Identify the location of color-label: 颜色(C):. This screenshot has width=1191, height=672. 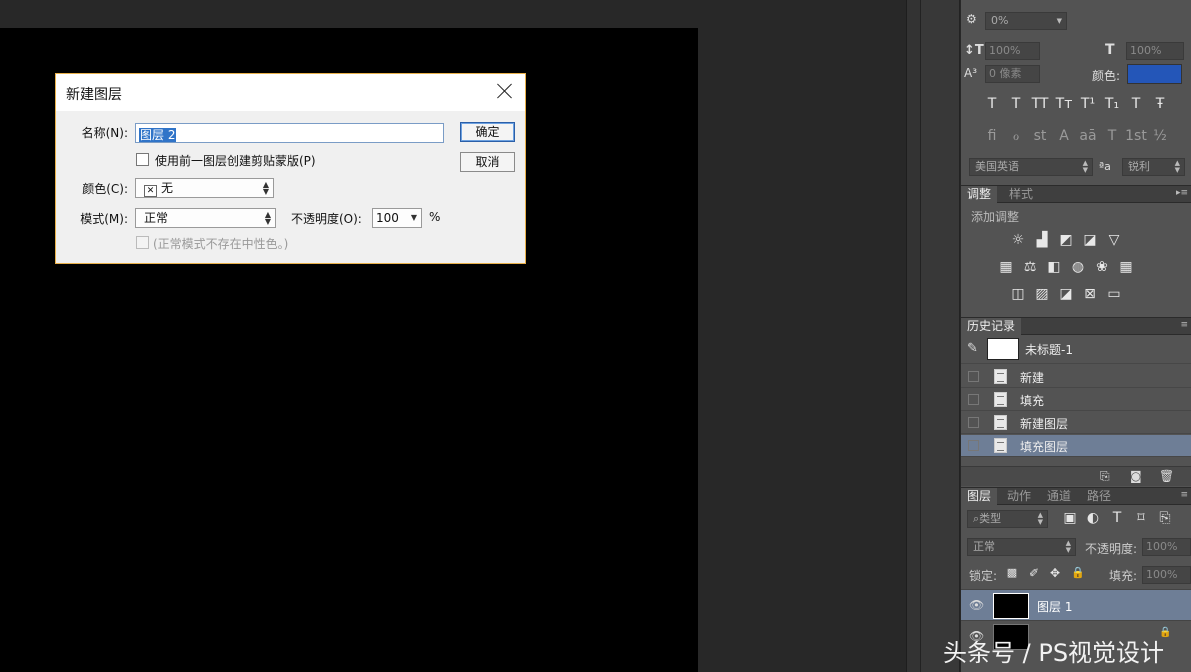
(105, 189).